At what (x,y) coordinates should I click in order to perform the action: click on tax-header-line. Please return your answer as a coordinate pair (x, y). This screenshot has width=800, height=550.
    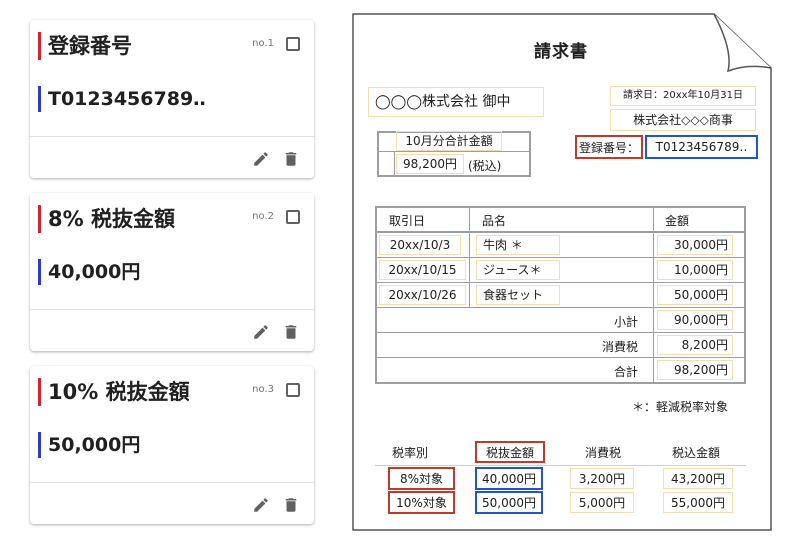
    Looking at the image, I should click on (560, 465).